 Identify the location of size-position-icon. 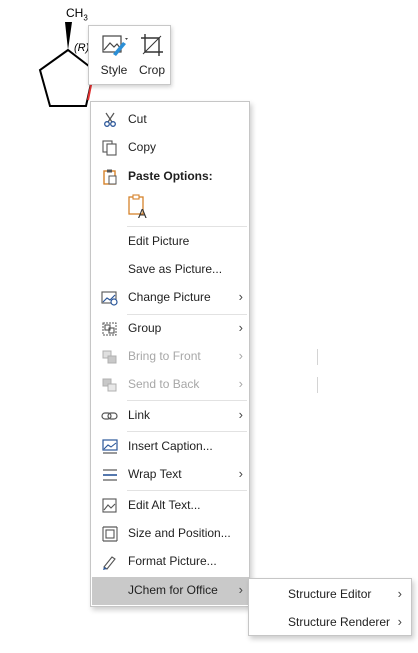
(110, 534).